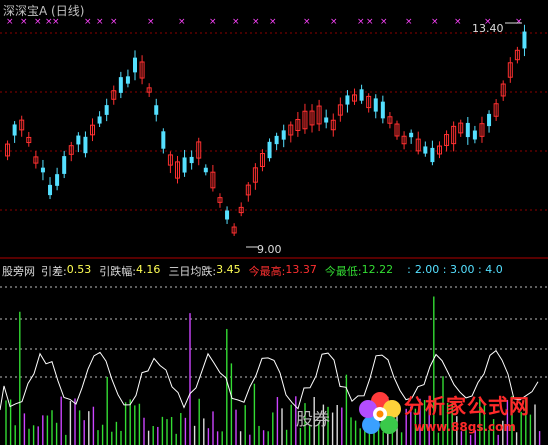  I want to click on today-high-value: 13.37, so click(301, 269).